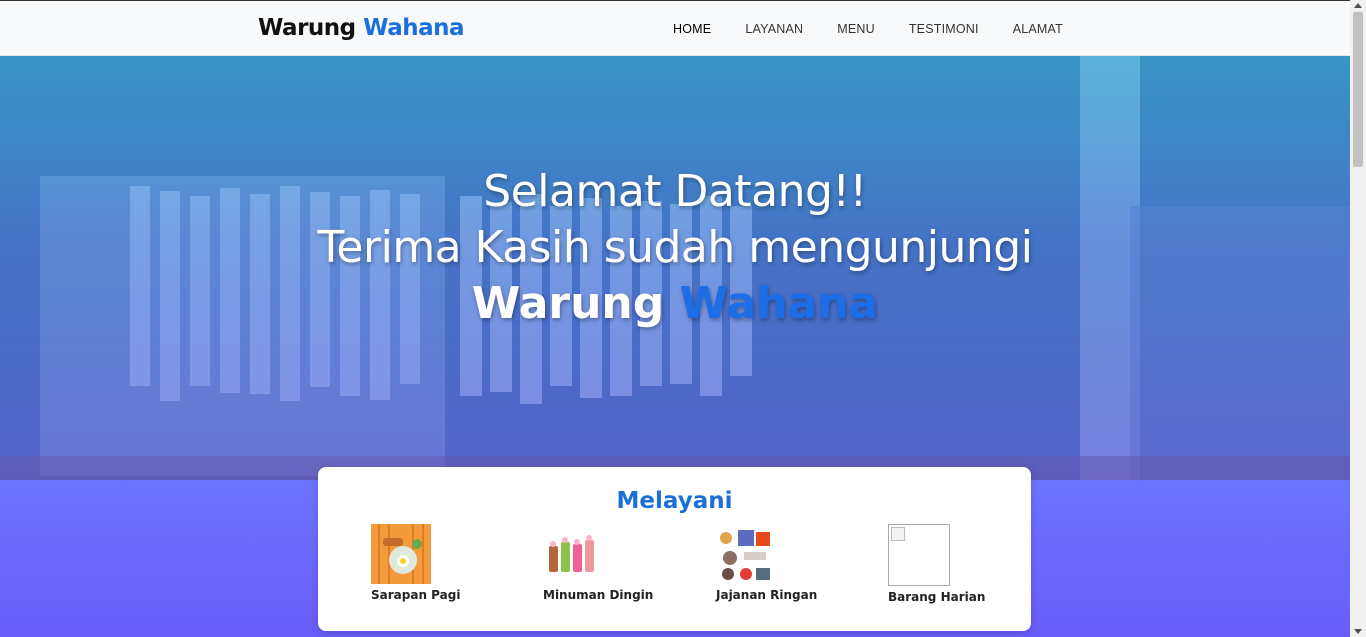 This screenshot has width=1366, height=637. I want to click on service-item: Sarapan Pagi, so click(415, 563).